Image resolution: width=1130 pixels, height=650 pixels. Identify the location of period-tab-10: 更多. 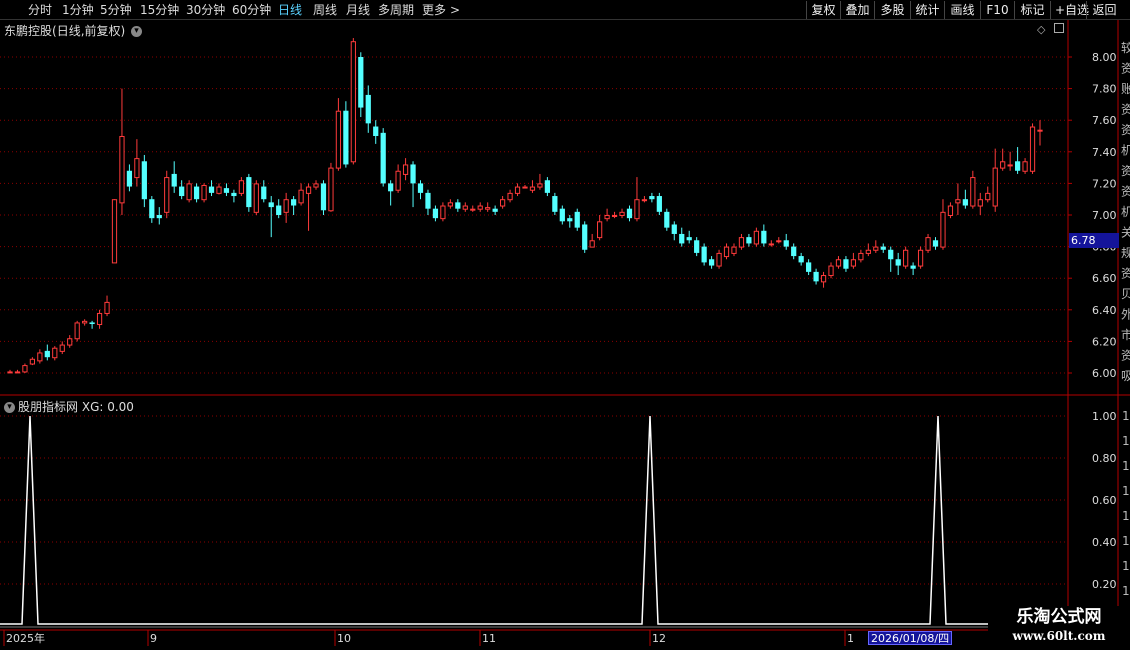
(434, 10).